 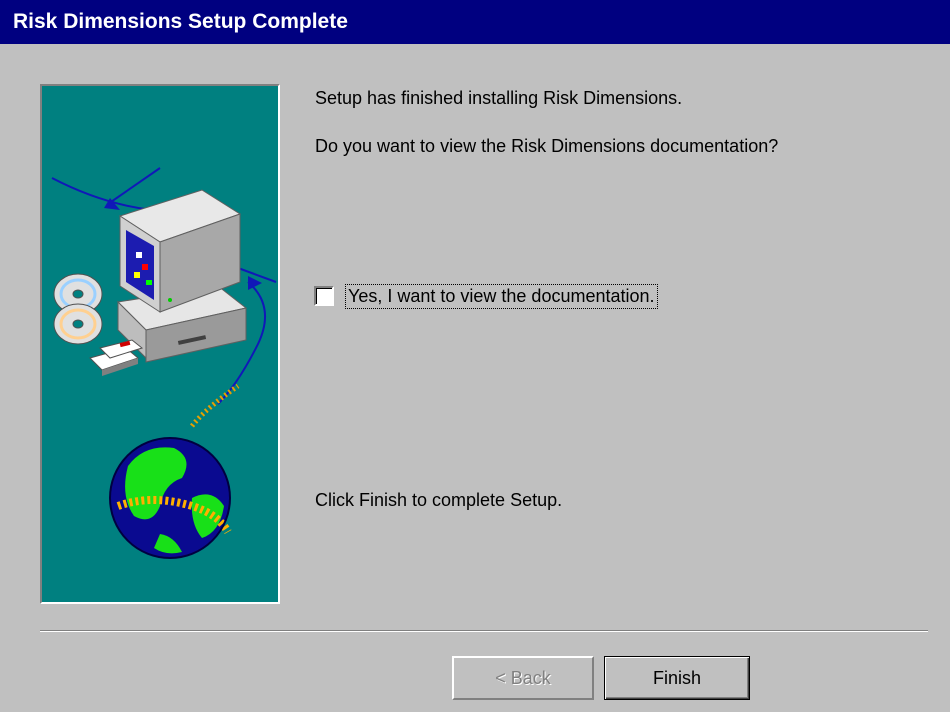 I want to click on back-button: < Back, so click(x=523, y=678).